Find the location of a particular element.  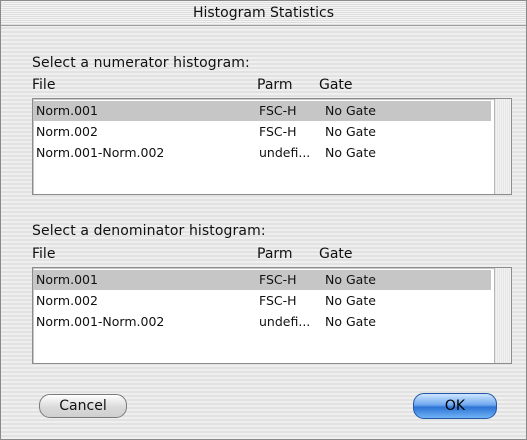

denominator-label: Select a denominator histogram: is located at coordinates (149, 231).